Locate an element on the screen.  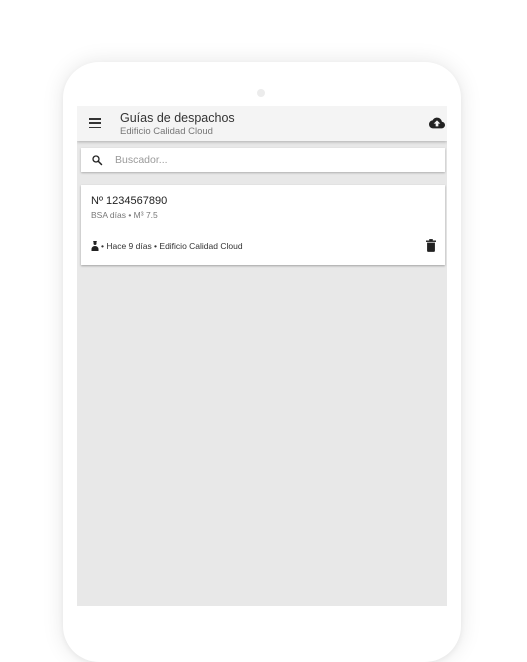
guide-meta-text: • Hace 9 días • Edificio Calidad Cloud is located at coordinates (172, 246).